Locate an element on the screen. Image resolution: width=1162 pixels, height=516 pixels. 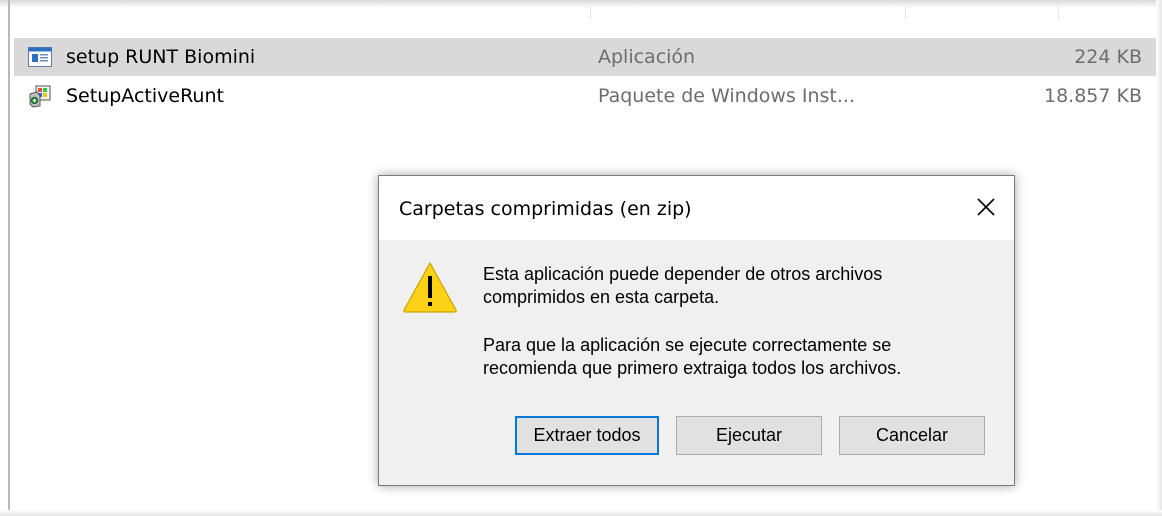
close-icon is located at coordinates (986, 207).